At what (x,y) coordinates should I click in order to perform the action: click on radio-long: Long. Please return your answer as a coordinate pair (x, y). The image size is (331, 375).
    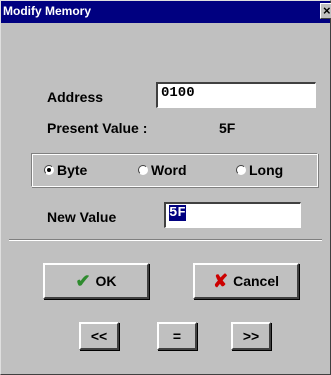
    Looking at the image, I should click on (259, 170).